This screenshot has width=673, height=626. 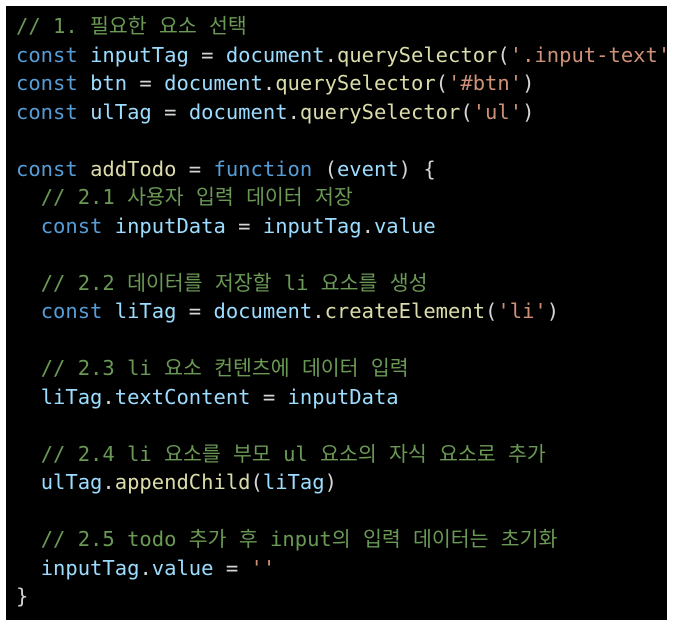 I want to click on code-token: '', so click(x=263, y=567).